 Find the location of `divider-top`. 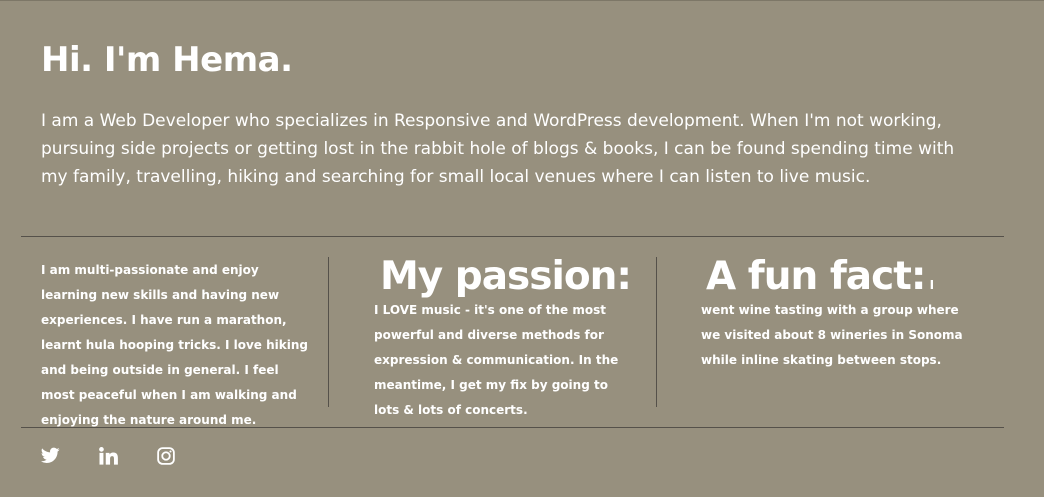

divider-top is located at coordinates (512, 236).